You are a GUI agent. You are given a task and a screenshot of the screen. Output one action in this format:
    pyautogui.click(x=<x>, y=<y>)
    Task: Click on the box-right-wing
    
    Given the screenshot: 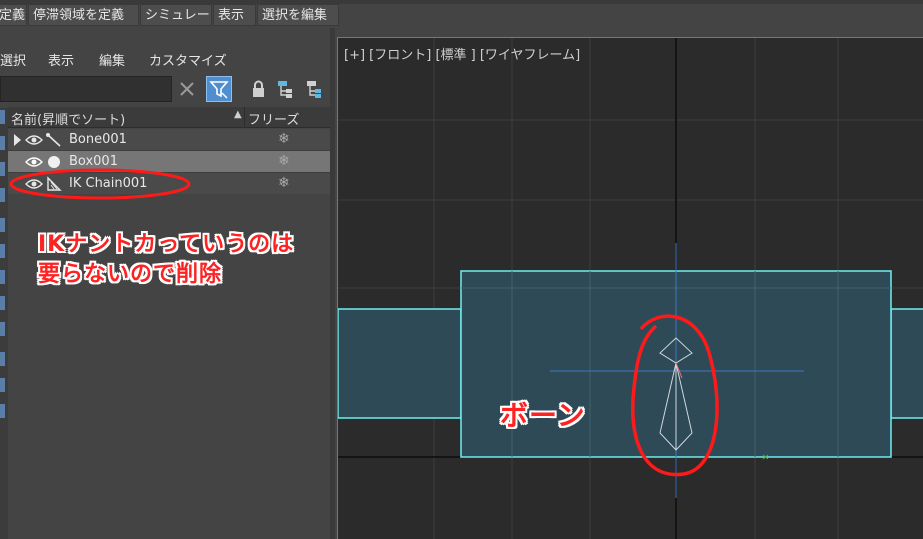 What is the action you would take?
    pyautogui.click(x=906, y=363)
    